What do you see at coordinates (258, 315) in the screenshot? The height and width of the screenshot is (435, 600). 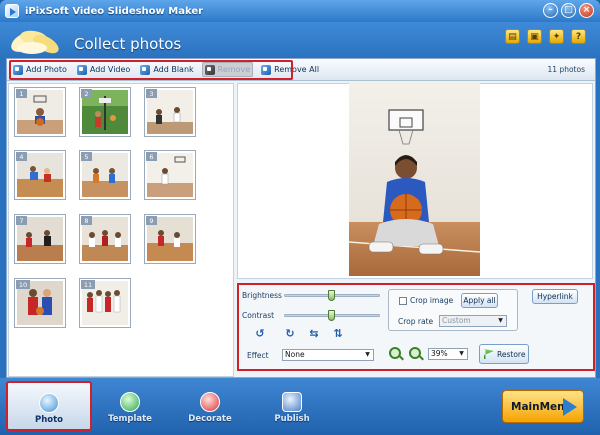 I see `contrast-label: Contrast` at bounding box center [258, 315].